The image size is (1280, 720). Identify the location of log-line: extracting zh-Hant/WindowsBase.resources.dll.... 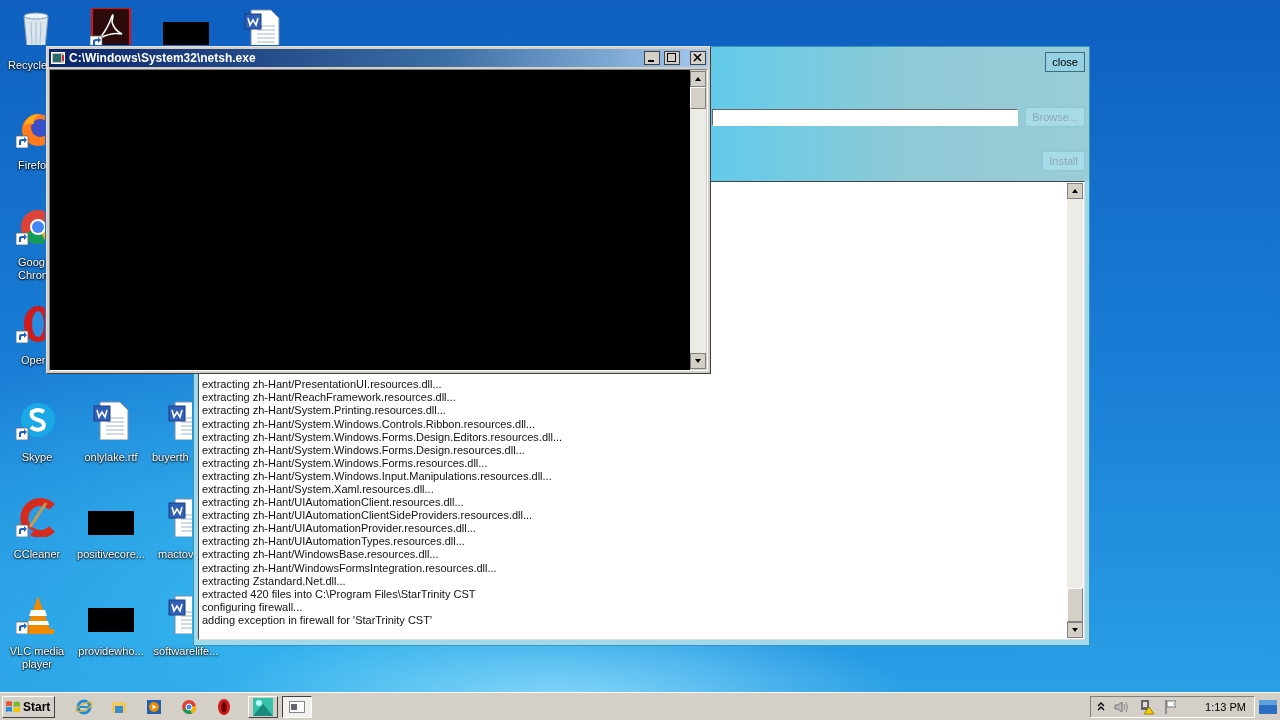
(321, 555).